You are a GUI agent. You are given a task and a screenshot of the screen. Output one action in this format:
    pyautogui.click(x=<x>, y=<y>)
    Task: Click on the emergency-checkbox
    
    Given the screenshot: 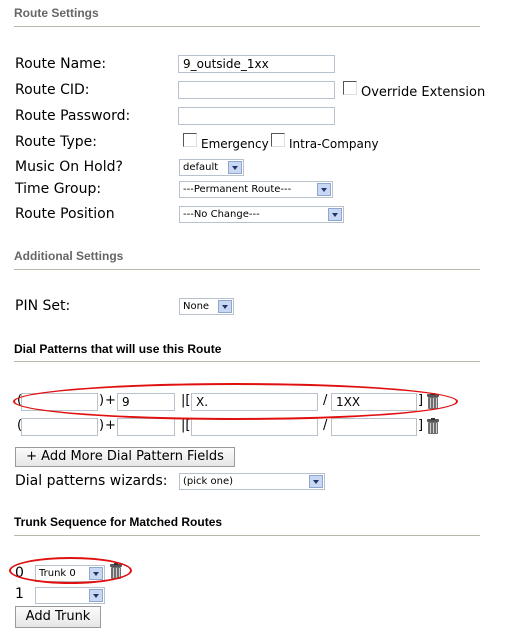 What is the action you would take?
    pyautogui.click(x=190, y=140)
    